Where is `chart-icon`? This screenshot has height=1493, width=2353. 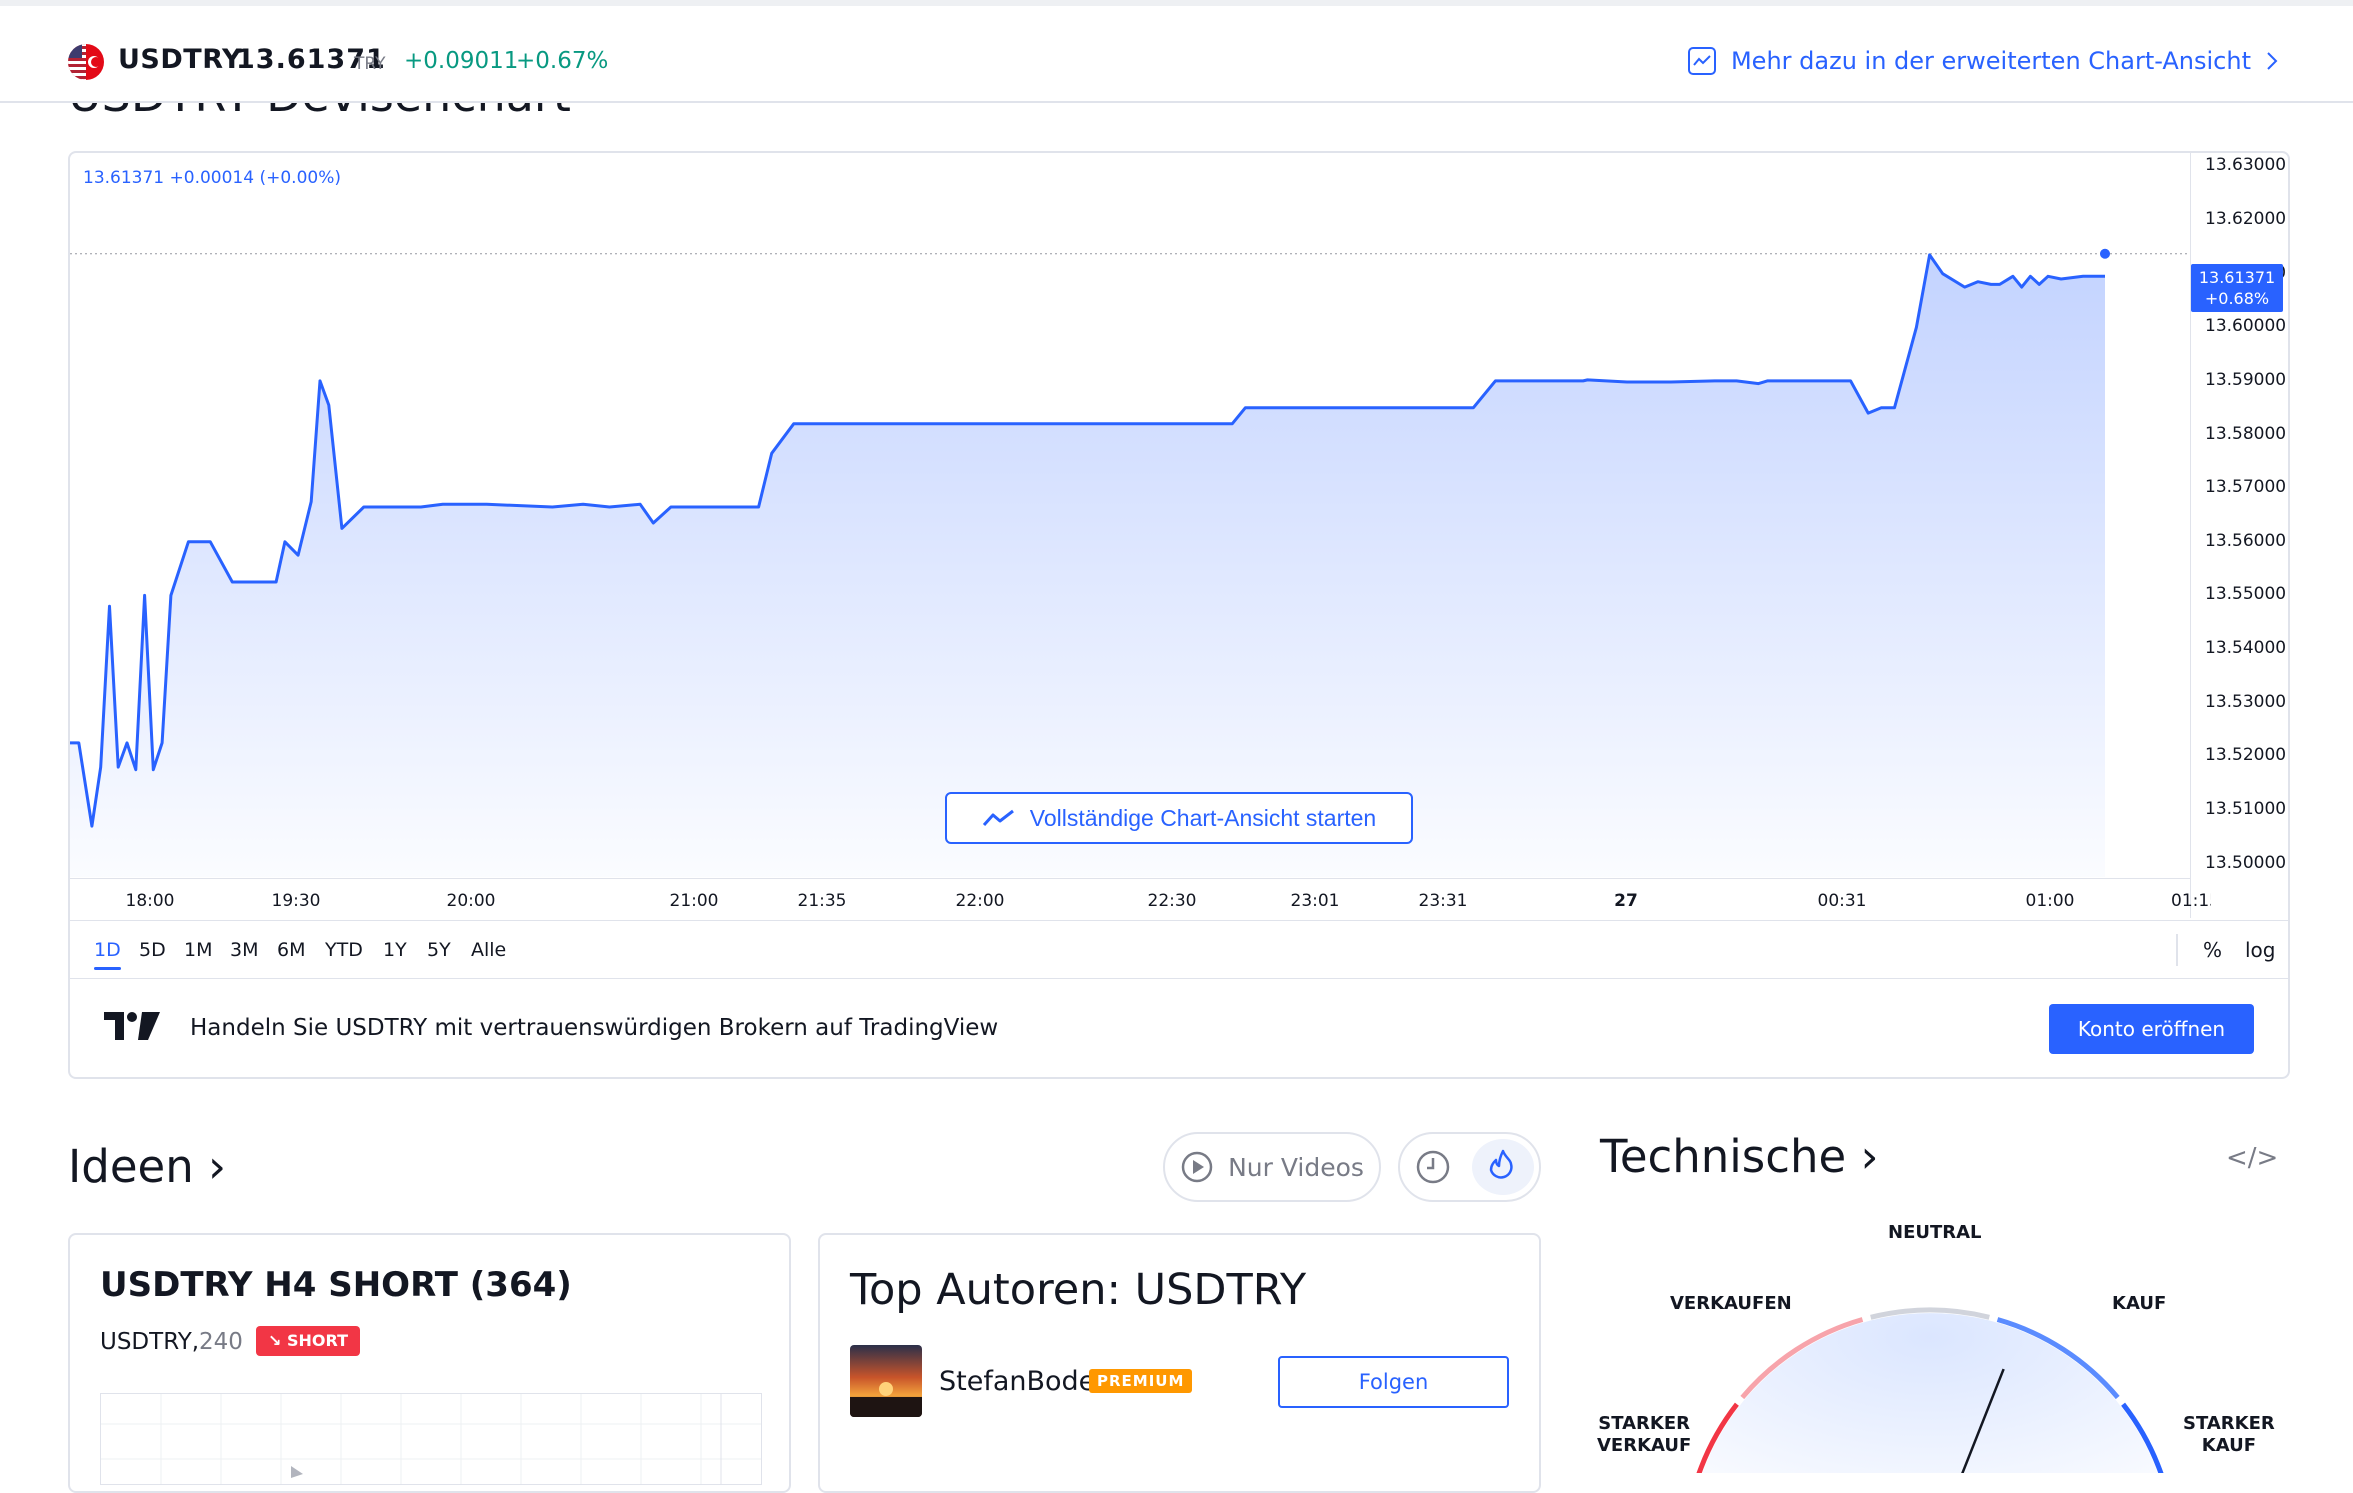 chart-icon is located at coordinates (1701, 61).